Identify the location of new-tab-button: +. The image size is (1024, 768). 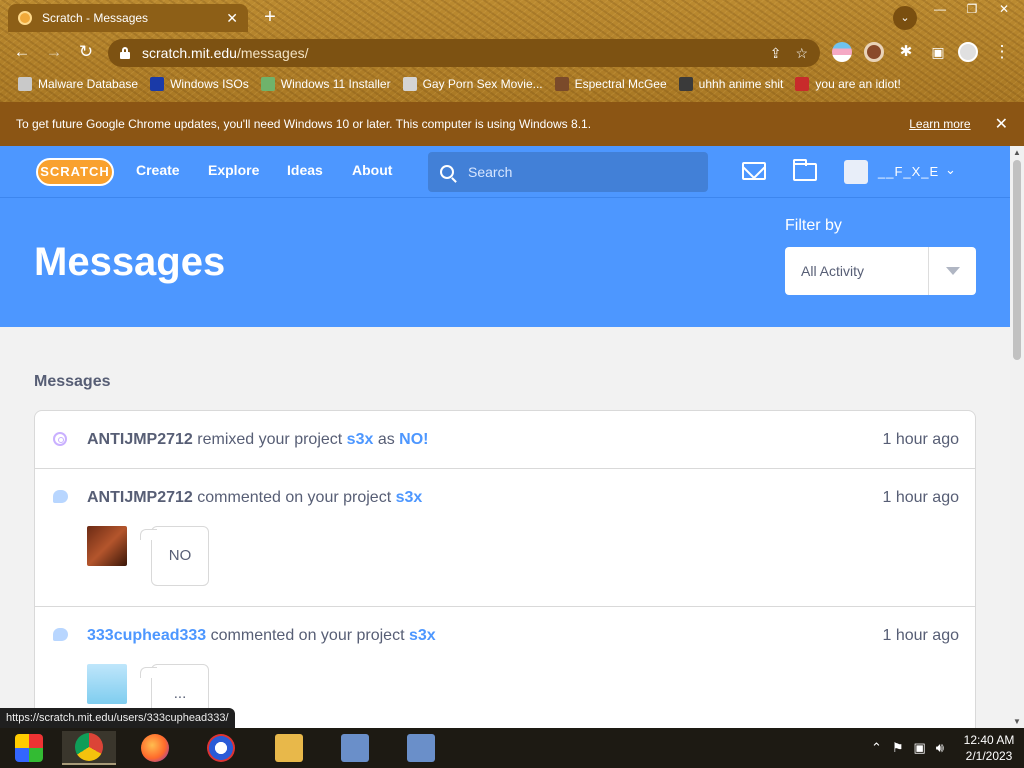
(270, 18).